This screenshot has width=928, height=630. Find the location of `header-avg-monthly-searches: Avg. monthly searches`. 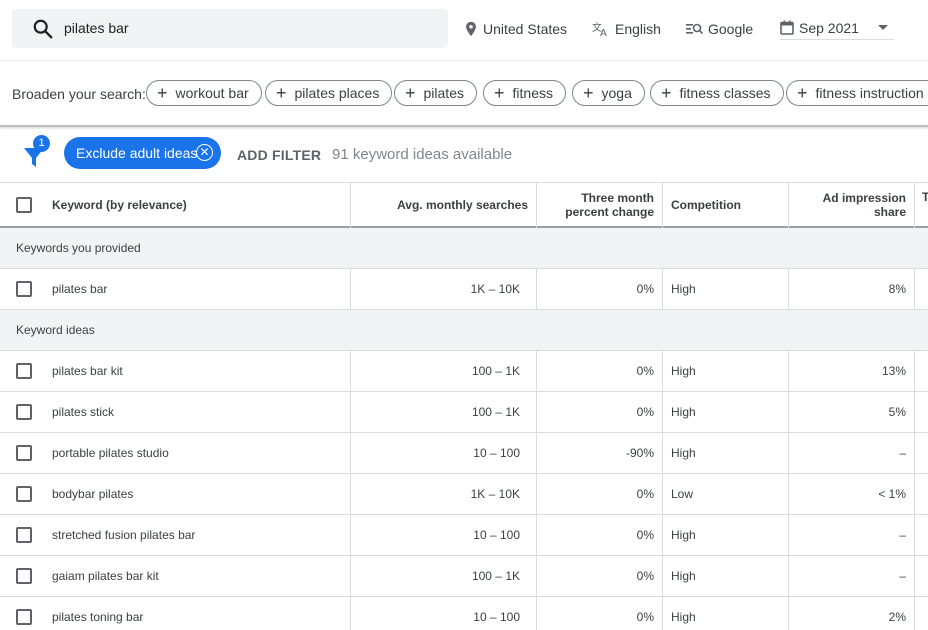

header-avg-monthly-searches: Avg. monthly searches is located at coordinates (462, 204).